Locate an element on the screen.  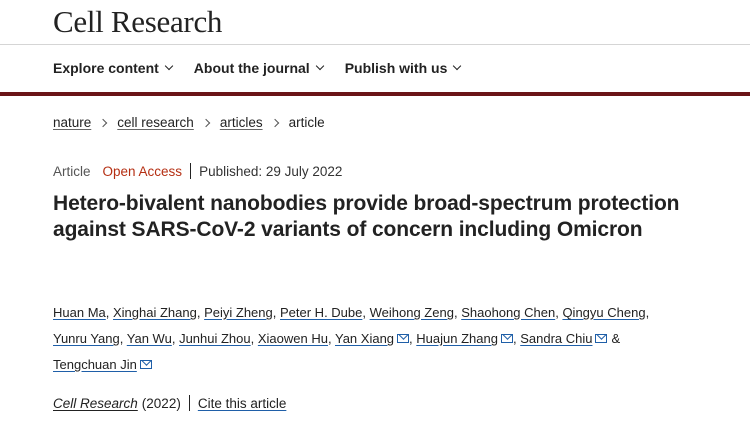
nav-explore-content: Explore content is located at coordinates (113, 68).